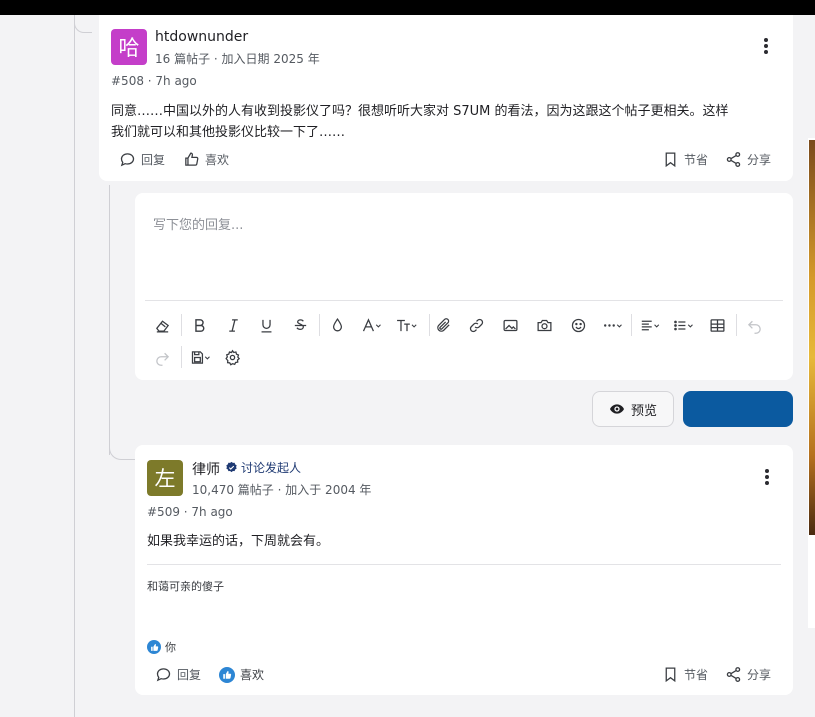 Image resolution: width=815 pixels, height=717 pixels. What do you see at coordinates (206, 469) in the screenshot?
I see `username: 律师` at bounding box center [206, 469].